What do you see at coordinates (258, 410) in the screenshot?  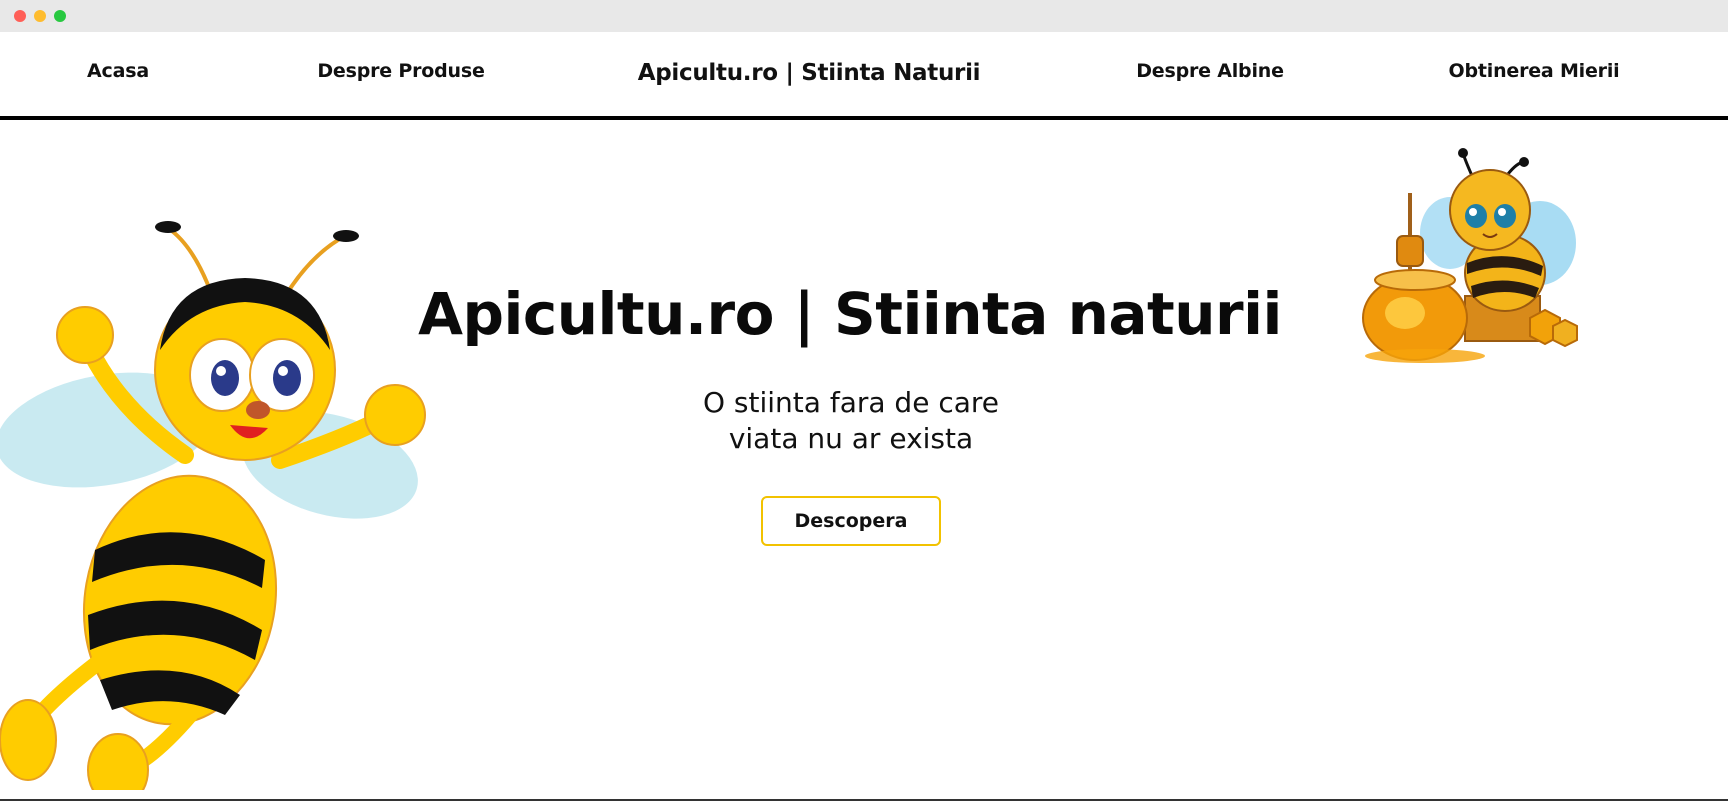 I see `bee-nose` at bounding box center [258, 410].